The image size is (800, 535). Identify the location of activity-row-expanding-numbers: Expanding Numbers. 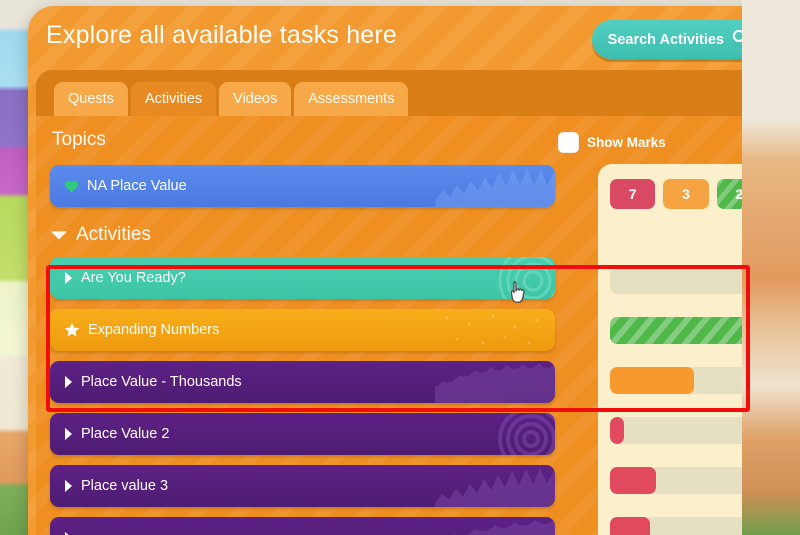
(401, 330).